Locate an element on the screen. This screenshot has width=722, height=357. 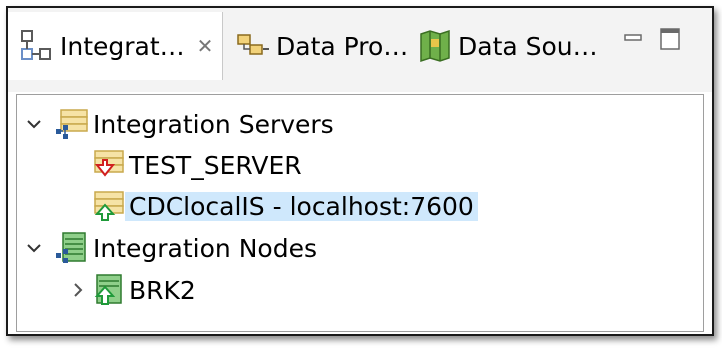
tree-item-label: Integration Servers is located at coordinates (213, 124).